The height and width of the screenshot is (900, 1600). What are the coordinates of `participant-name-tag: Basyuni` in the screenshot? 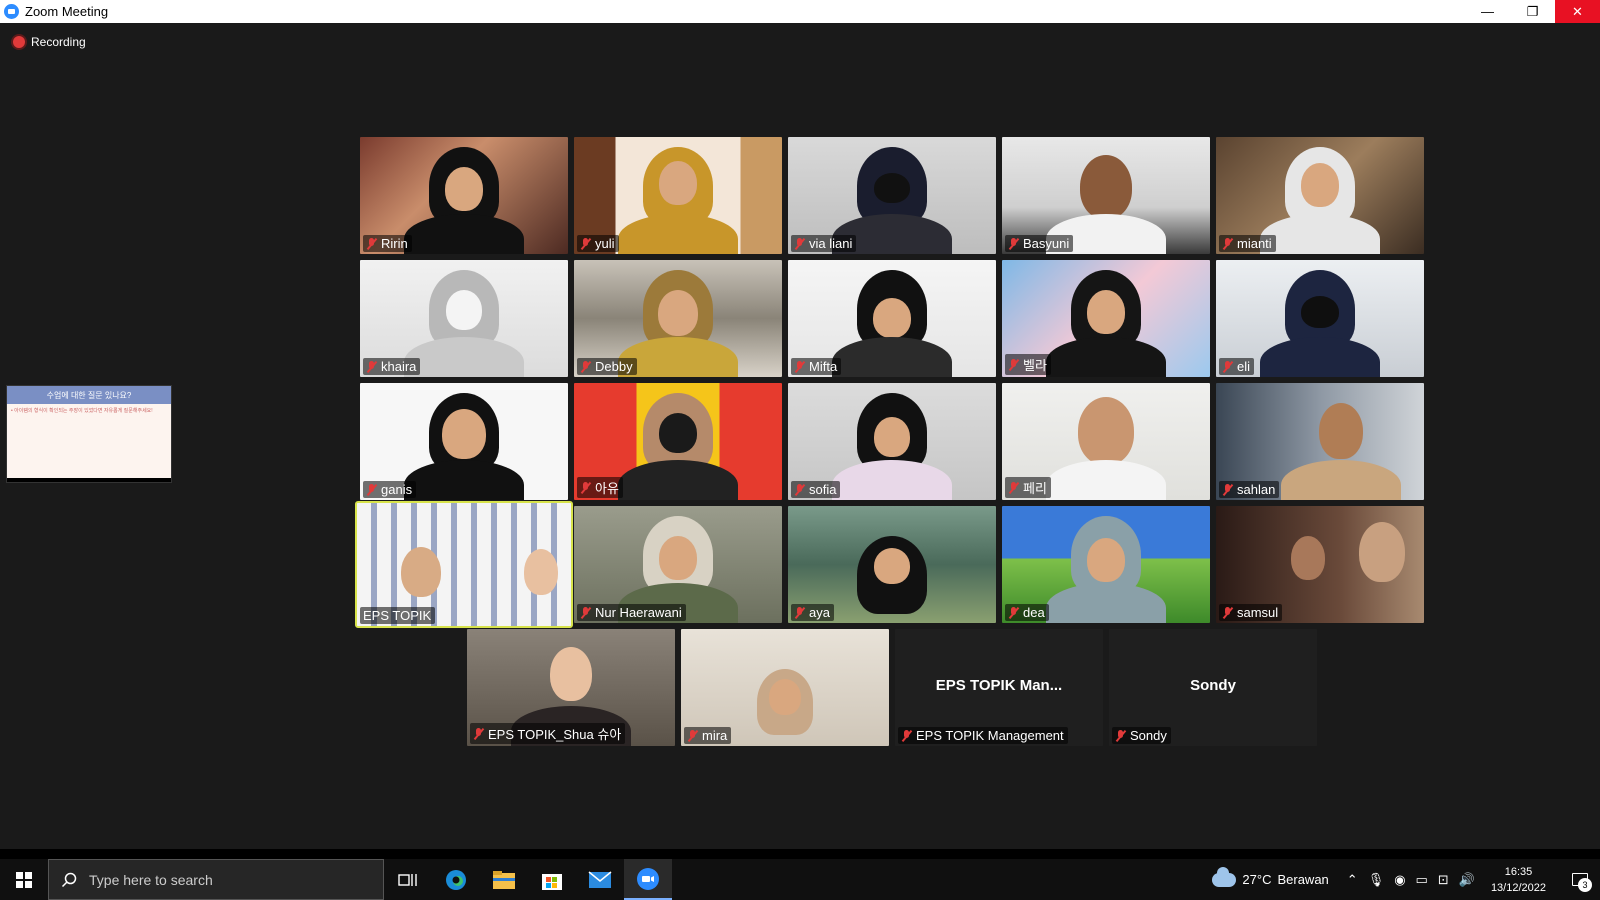 It's located at (1039, 243).